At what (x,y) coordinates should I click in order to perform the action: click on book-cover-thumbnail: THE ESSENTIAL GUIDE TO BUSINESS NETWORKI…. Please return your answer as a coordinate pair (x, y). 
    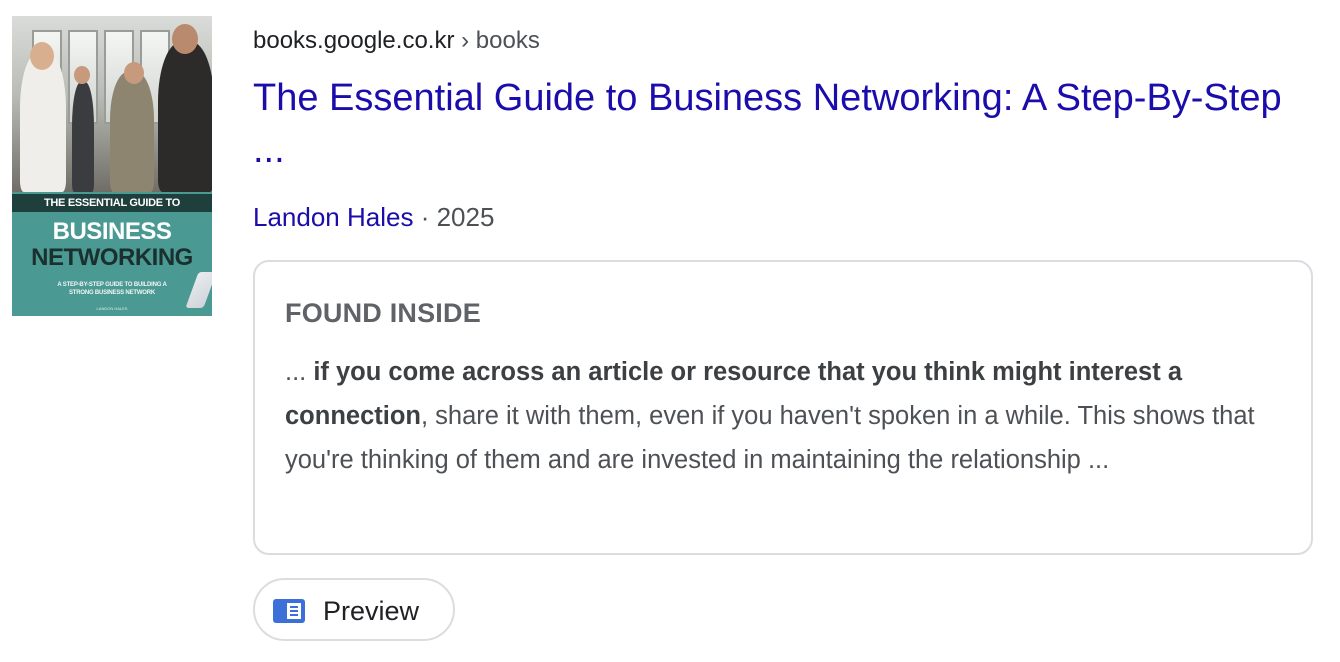
    Looking at the image, I should click on (112, 166).